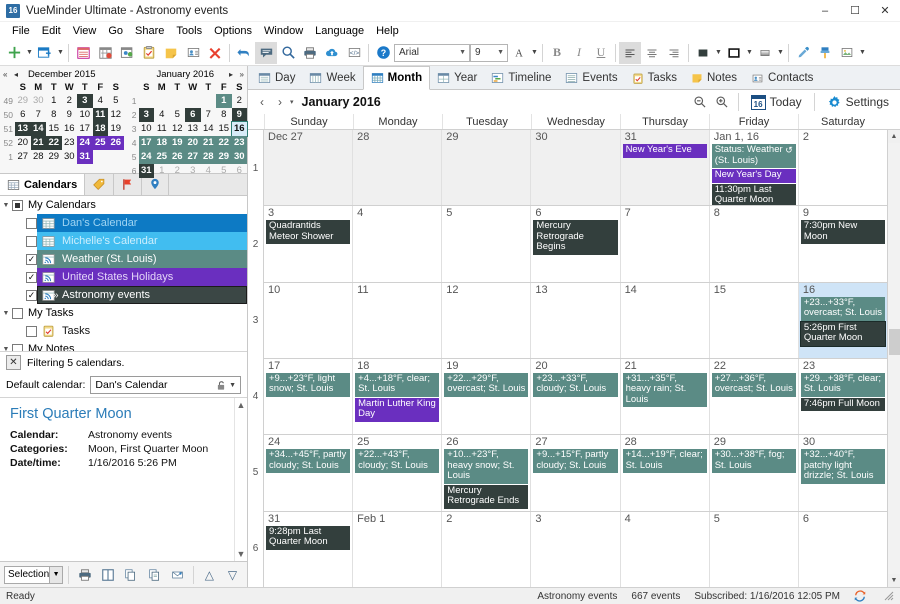 Image resolution: width=900 pixels, height=604 pixels. What do you see at coordinates (308, 168) in the screenshot?
I see `day-cell: Dec 27` at bounding box center [308, 168].